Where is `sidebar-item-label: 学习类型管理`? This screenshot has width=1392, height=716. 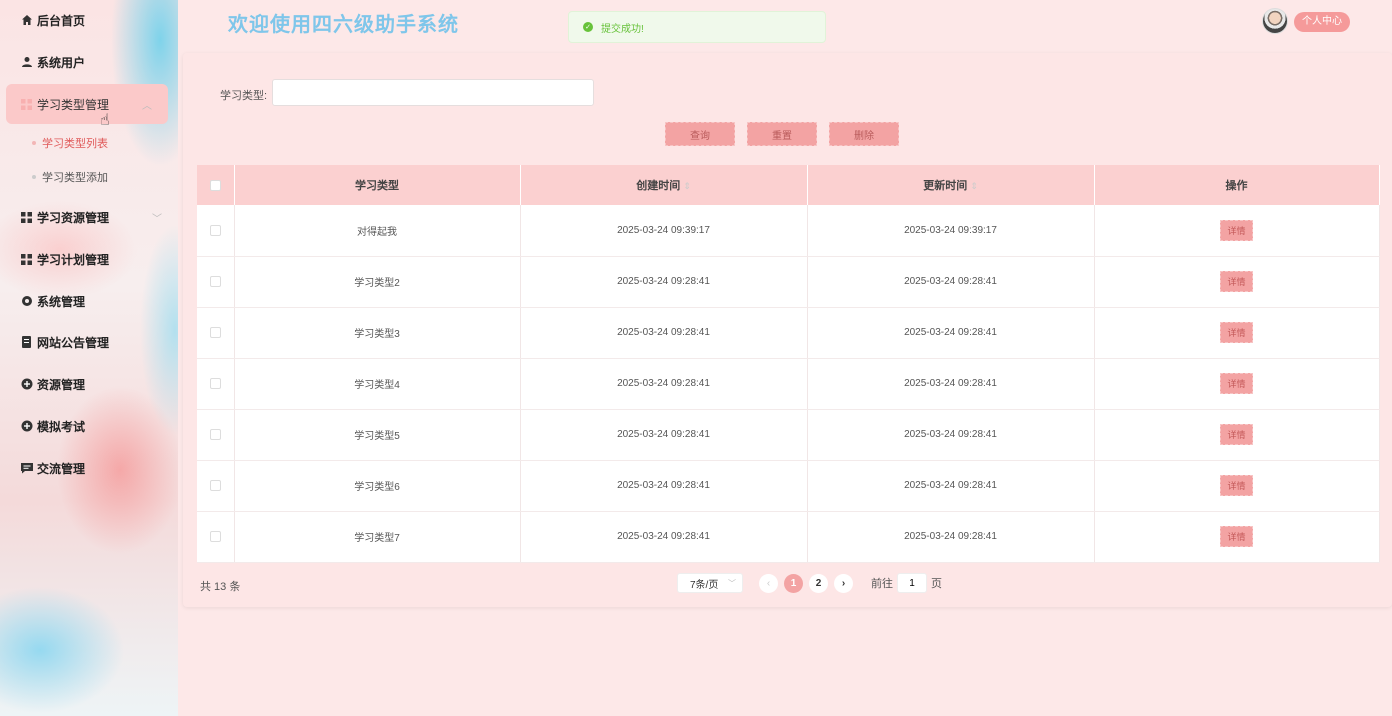 sidebar-item-label: 学习类型管理 is located at coordinates (73, 104).